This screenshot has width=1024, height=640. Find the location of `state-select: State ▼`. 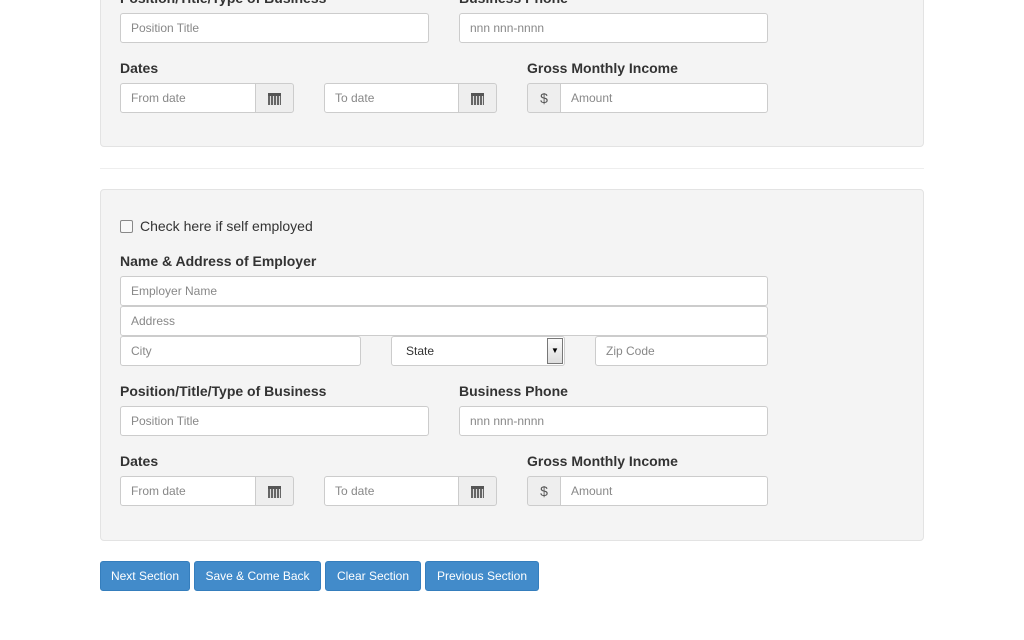

state-select: State ▼ is located at coordinates (478, 351).